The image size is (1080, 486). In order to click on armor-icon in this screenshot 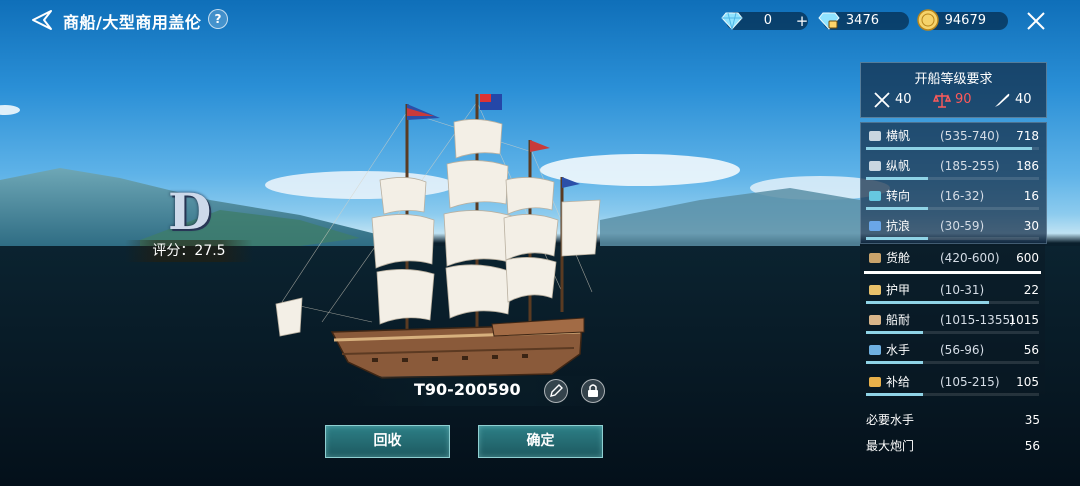, I will do `click(875, 290)`.